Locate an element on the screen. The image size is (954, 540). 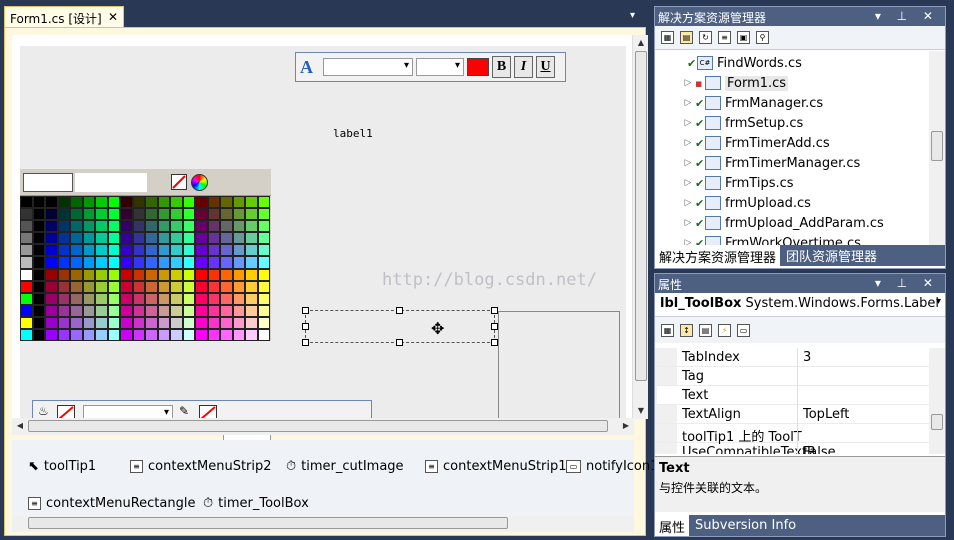
show-all-files-icon: ▤ is located at coordinates (686, 37).